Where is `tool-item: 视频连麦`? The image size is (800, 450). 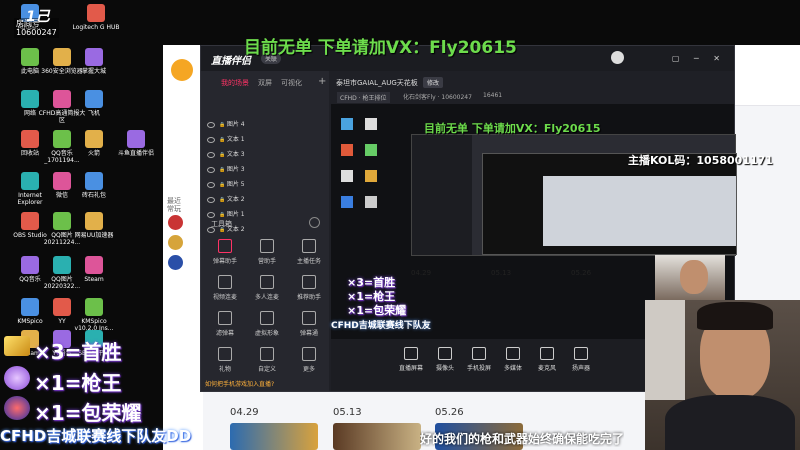
tool-item: 视频连麦 is located at coordinates (225, 288).